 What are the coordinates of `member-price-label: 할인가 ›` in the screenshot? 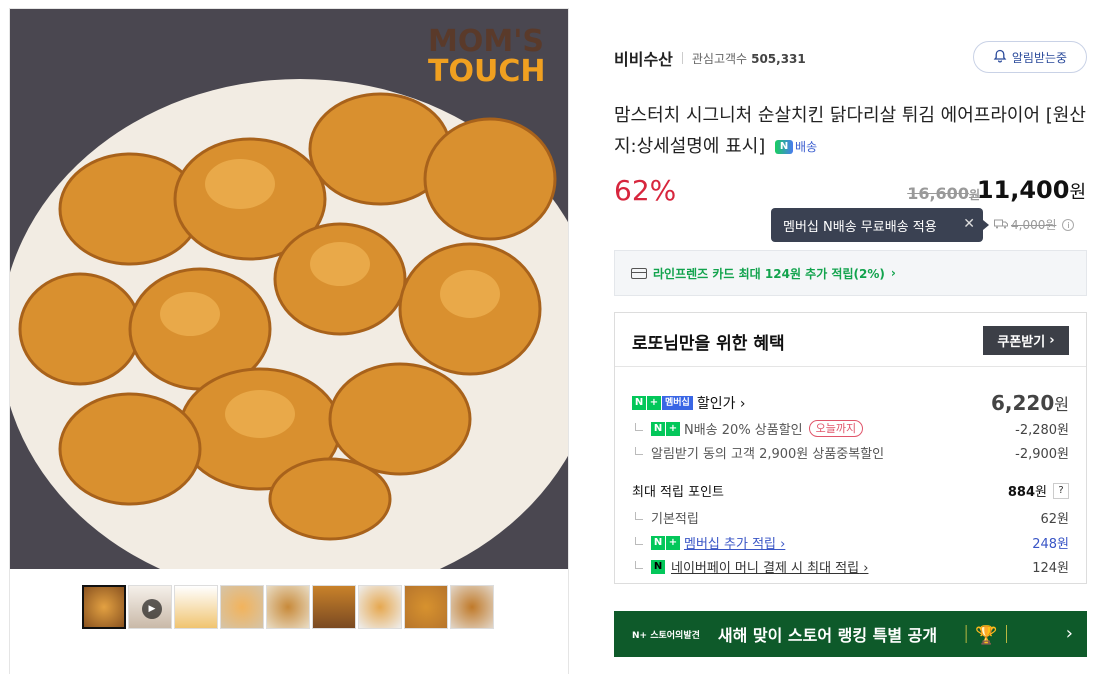 It's located at (721, 403).